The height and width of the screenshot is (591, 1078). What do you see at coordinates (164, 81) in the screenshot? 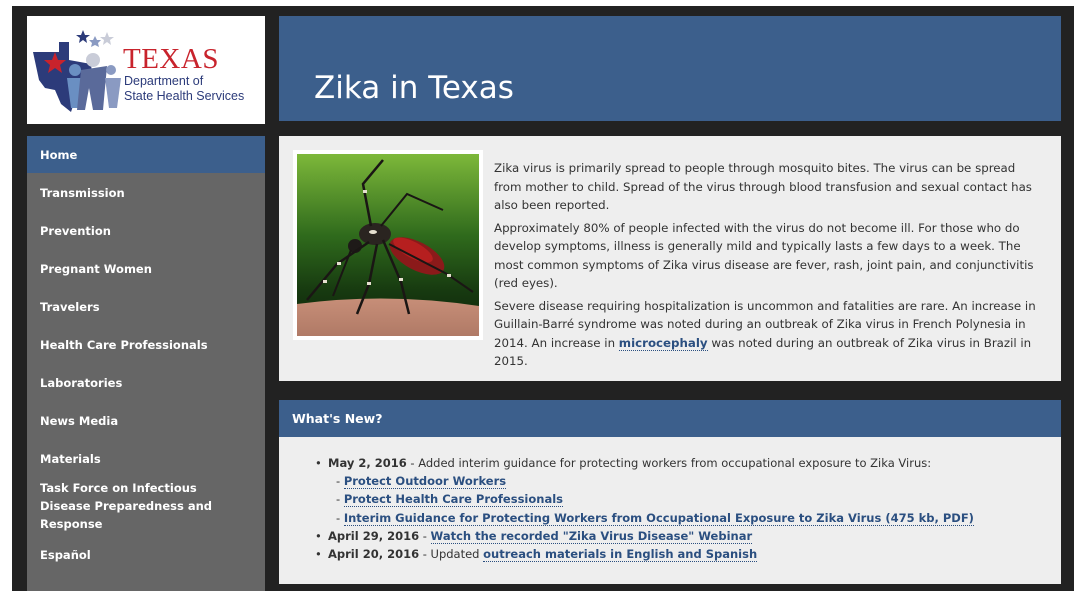
I see `logo-dept-text: Department of` at bounding box center [164, 81].